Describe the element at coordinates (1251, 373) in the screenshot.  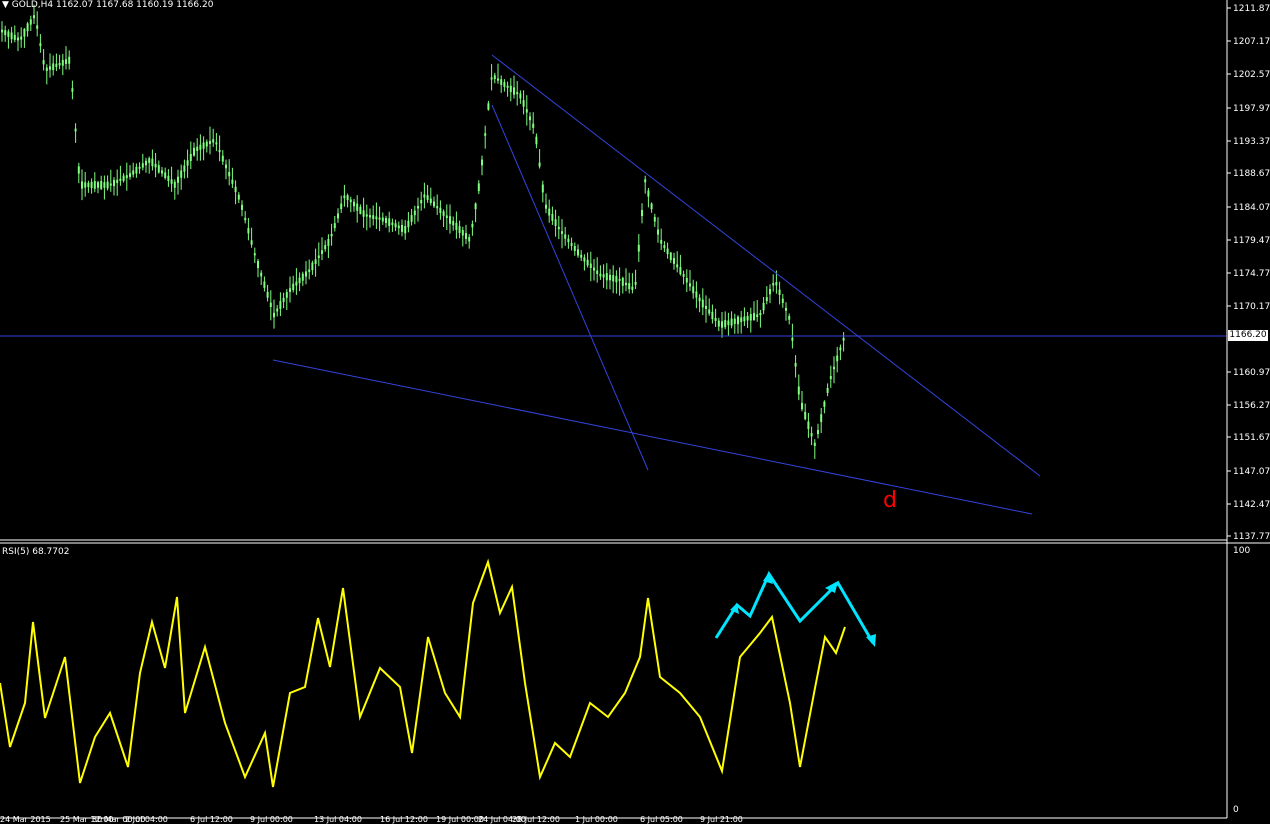
I see `price-axis-label: 1160.97` at that location.